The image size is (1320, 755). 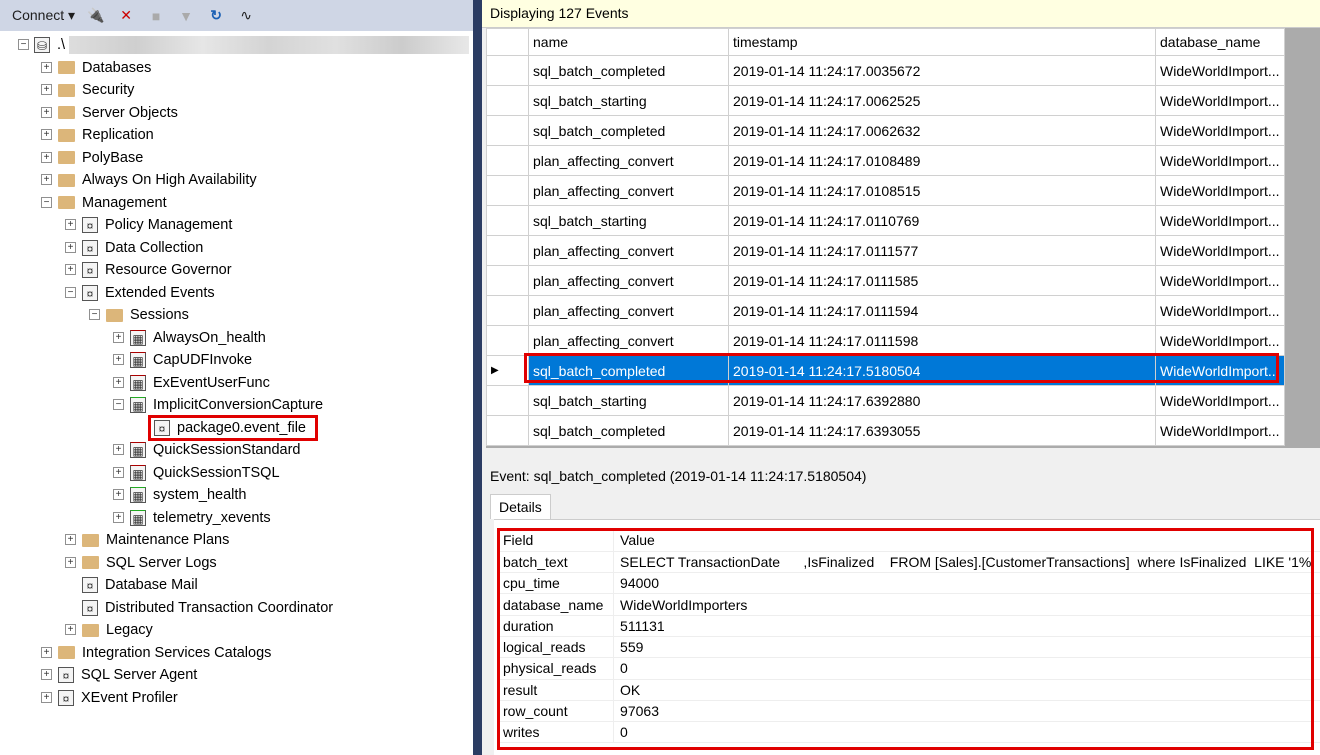 I want to click on tree-node: + Legacy, so click(x=109, y=630).